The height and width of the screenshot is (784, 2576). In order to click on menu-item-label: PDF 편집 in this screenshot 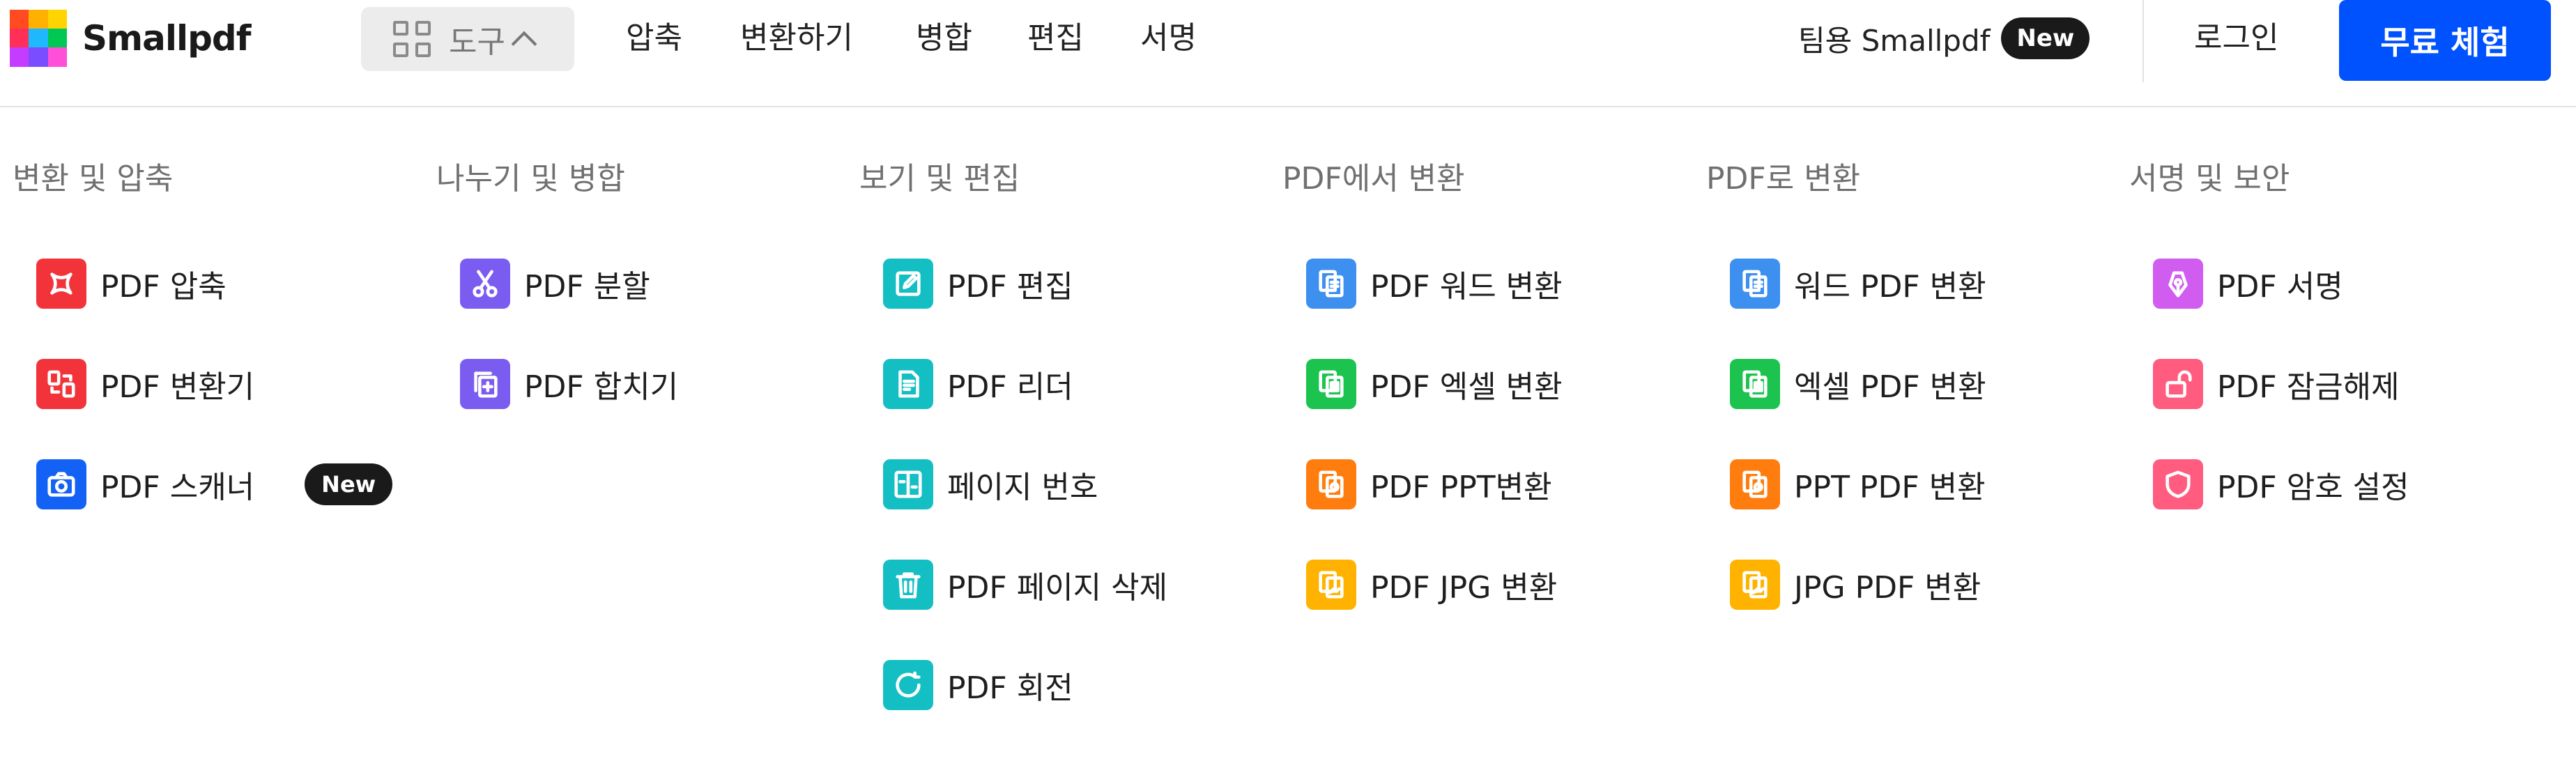, I will do `click(1010, 287)`.